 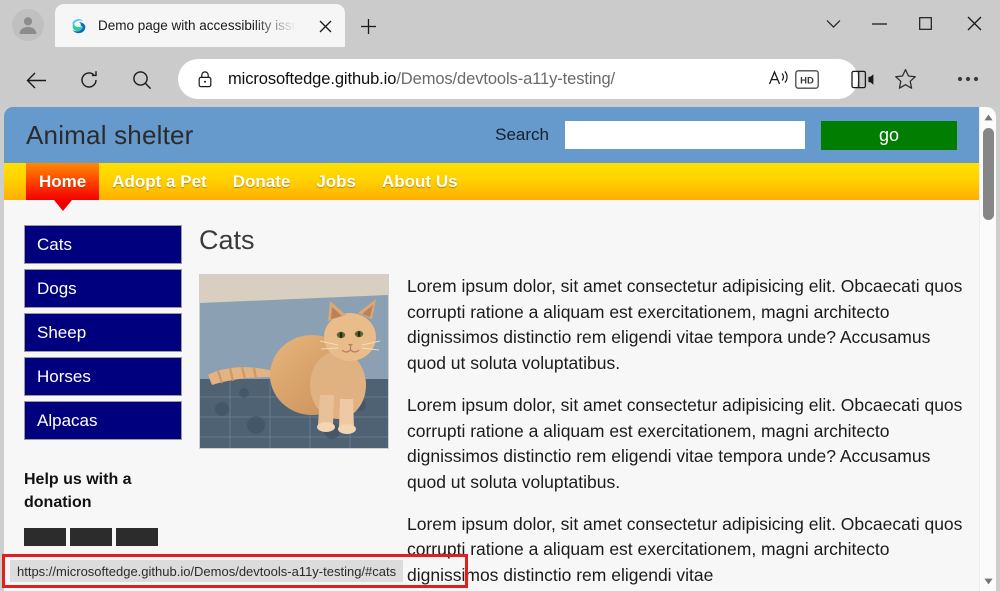 I want to click on reload-icon, so click(x=89, y=79).